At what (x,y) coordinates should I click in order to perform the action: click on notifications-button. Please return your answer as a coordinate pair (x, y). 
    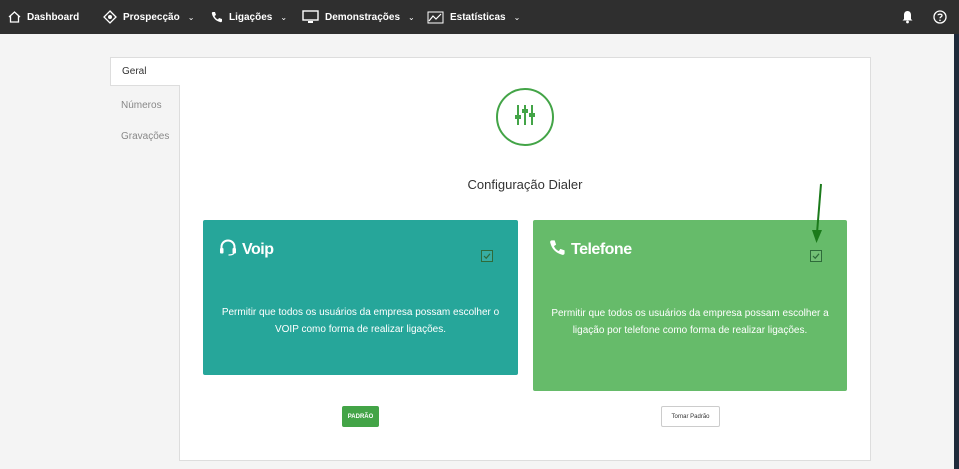
    Looking at the image, I should click on (907, 17).